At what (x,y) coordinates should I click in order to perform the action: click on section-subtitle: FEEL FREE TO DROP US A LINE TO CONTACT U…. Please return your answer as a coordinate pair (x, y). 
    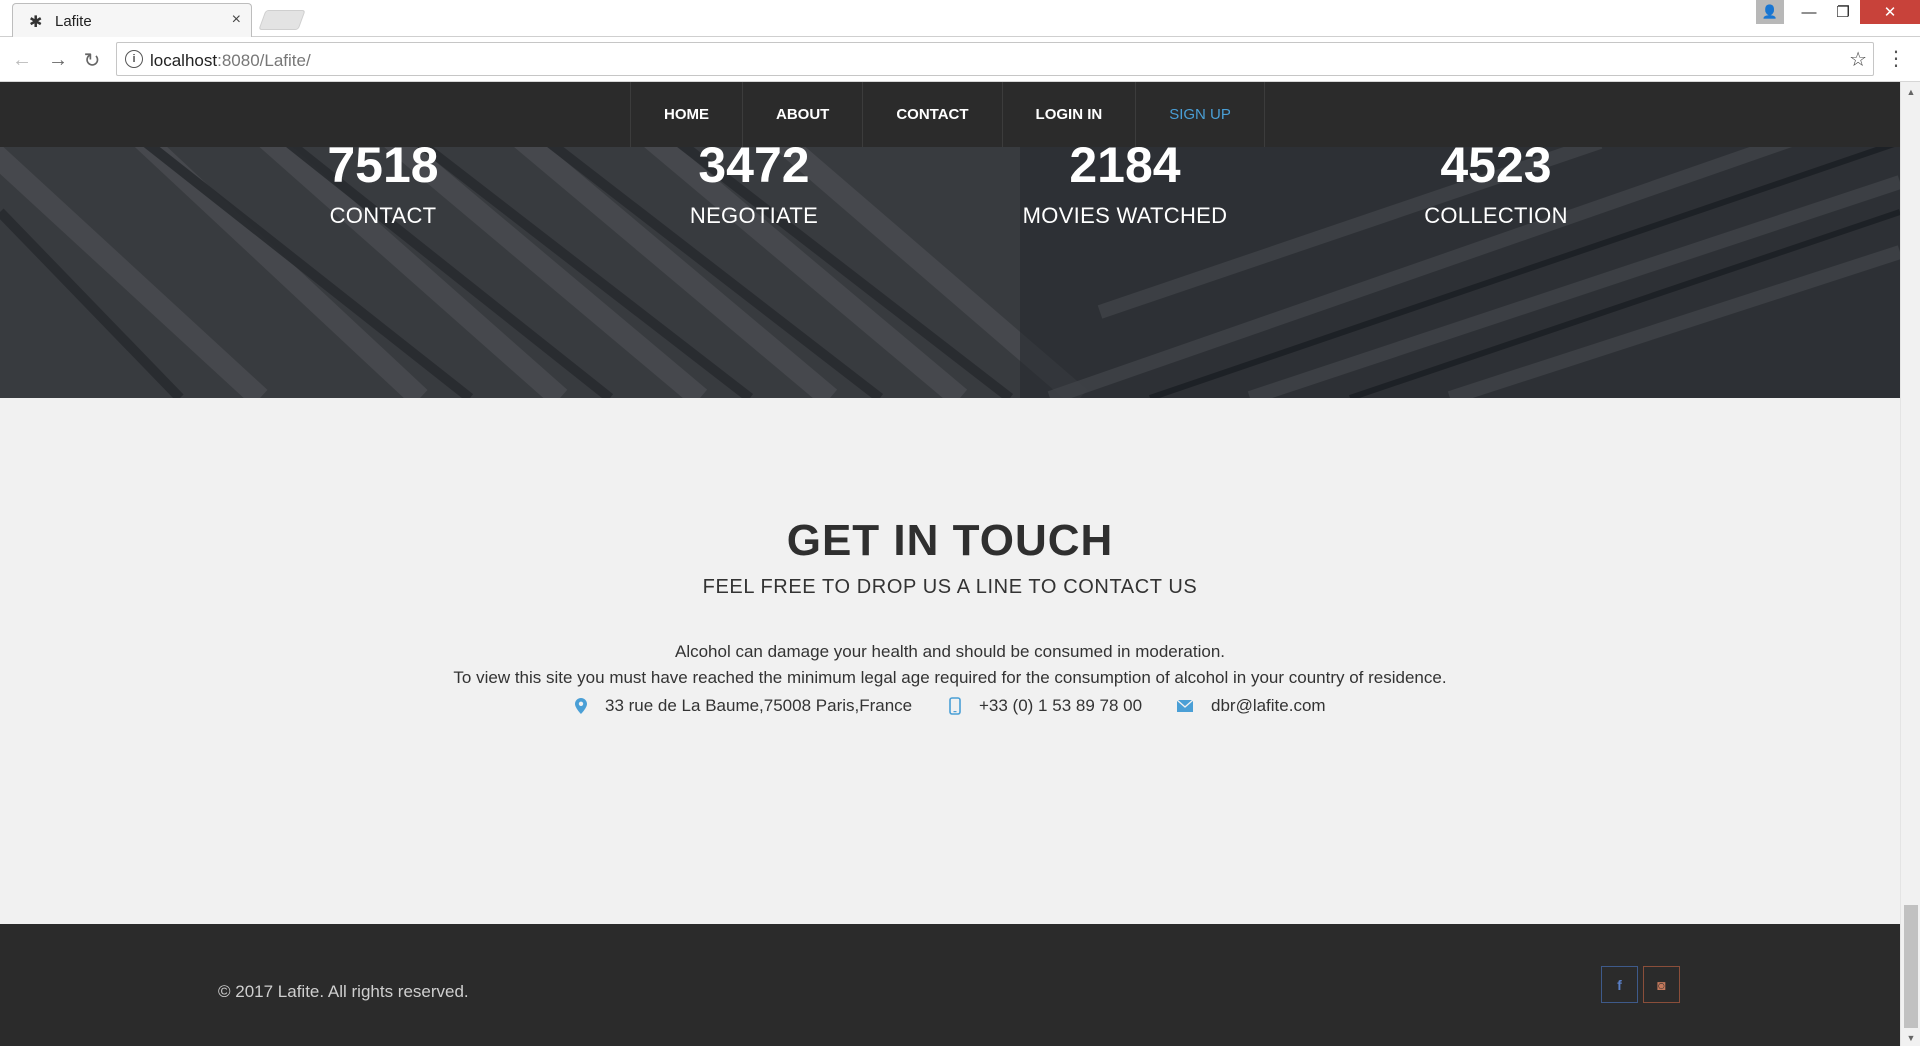
    Looking at the image, I should click on (950, 587).